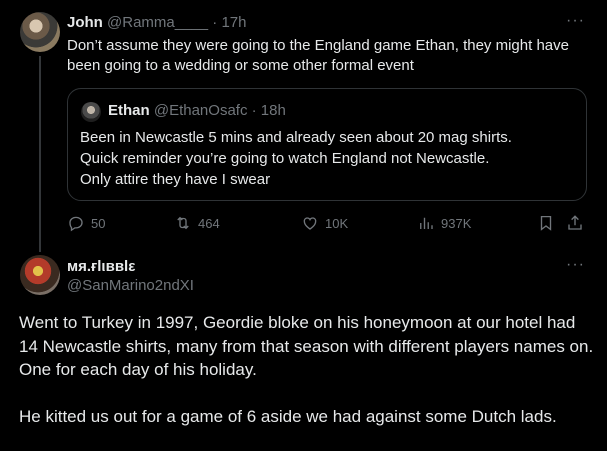 The height and width of the screenshot is (451, 607). I want to click on heart-icon, so click(310, 223).